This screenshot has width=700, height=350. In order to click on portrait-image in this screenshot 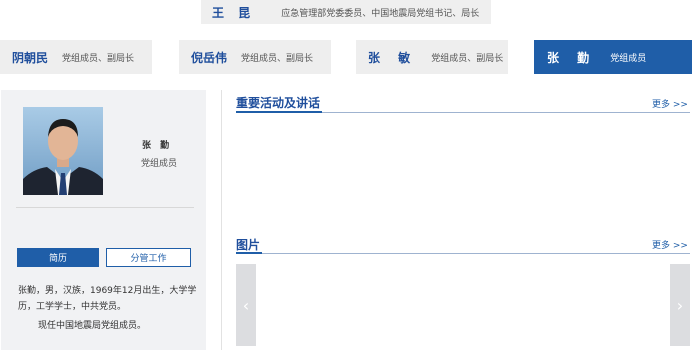, I will do `click(63, 151)`.